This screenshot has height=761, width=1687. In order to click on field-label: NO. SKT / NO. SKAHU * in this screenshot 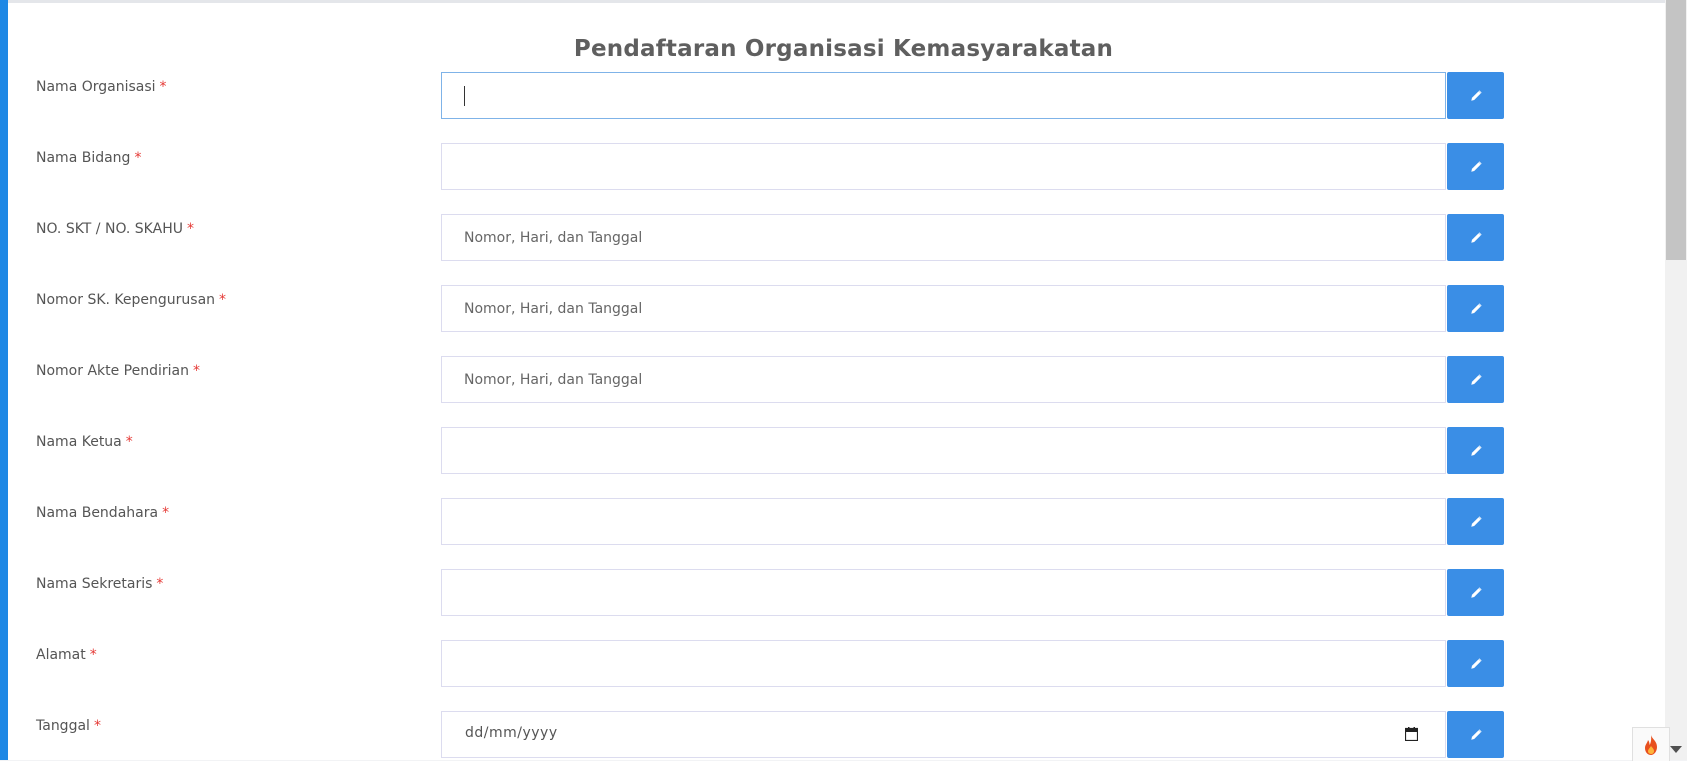, I will do `click(115, 229)`.